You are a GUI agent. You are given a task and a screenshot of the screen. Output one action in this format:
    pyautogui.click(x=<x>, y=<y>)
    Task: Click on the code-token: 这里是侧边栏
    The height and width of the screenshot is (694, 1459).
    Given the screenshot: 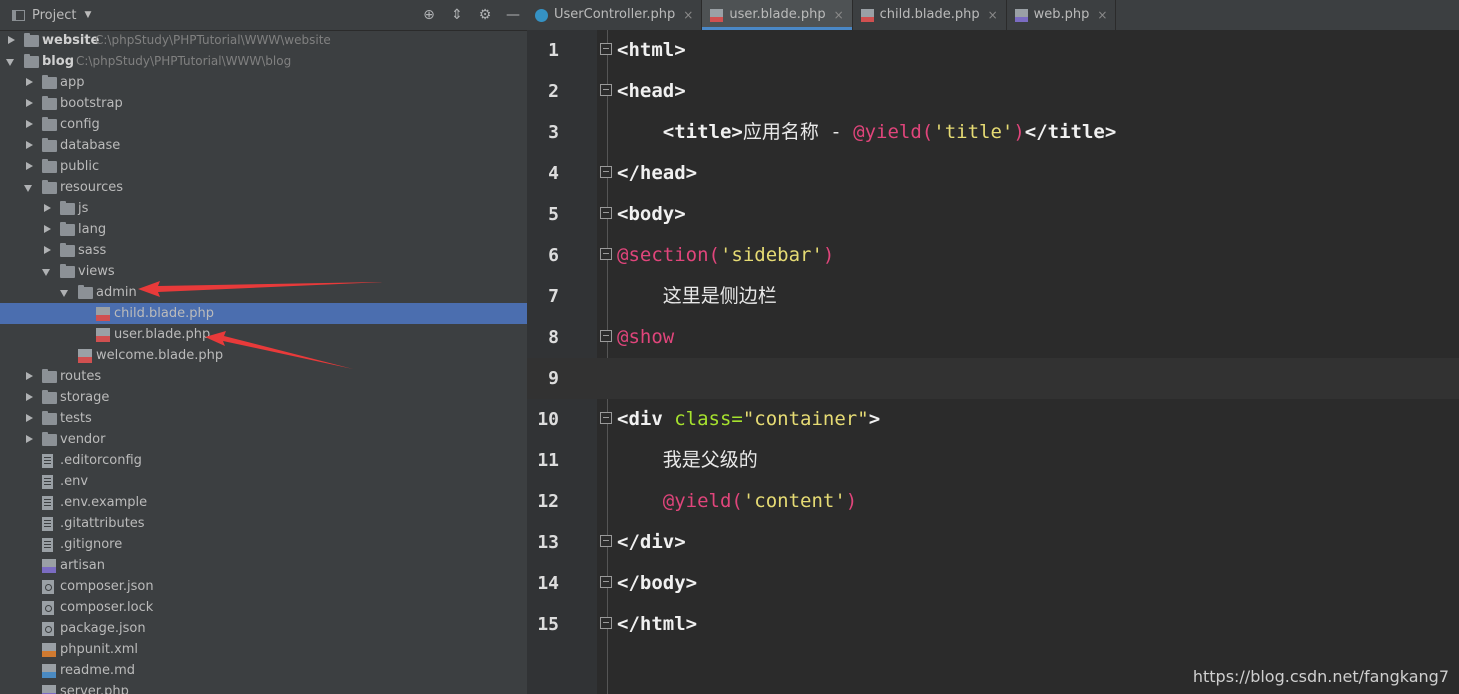 What is the action you would take?
    pyautogui.click(x=697, y=296)
    